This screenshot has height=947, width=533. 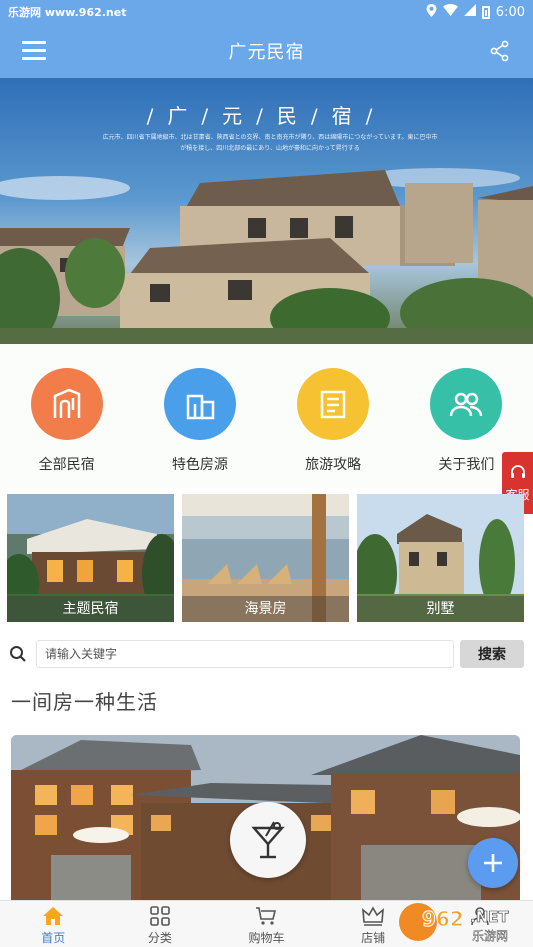 What do you see at coordinates (517, 471) in the screenshot?
I see `headset-icon` at bounding box center [517, 471].